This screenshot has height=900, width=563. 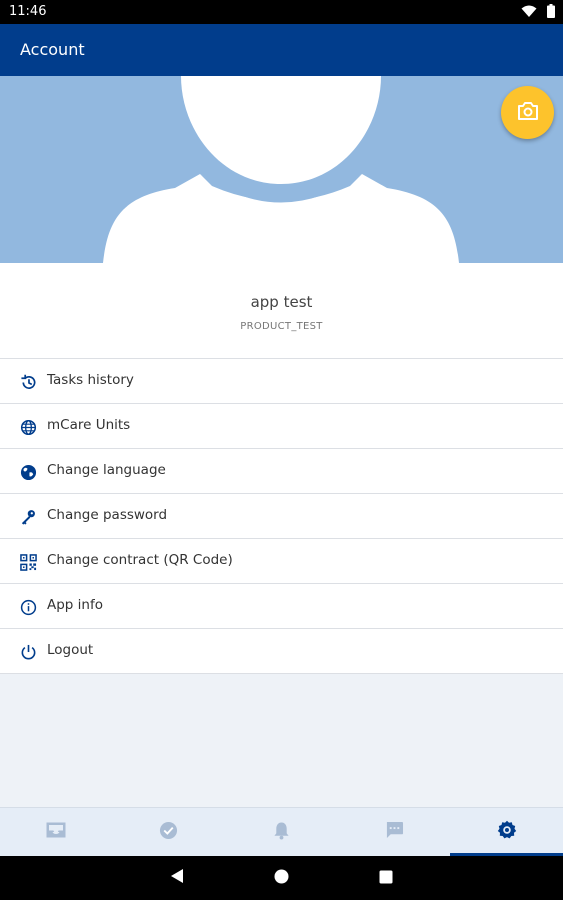 I want to click on change-photo-button, so click(x=527, y=112).